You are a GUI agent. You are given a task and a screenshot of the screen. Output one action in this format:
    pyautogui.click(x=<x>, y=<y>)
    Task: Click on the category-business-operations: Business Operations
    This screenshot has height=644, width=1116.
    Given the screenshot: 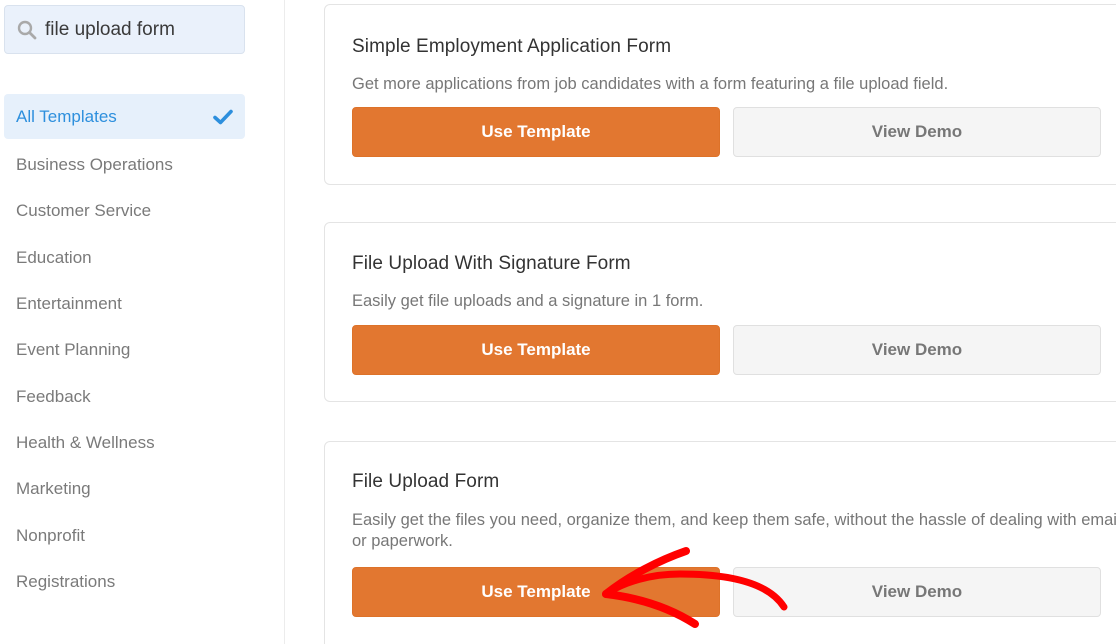 What is the action you would take?
    pyautogui.click(x=142, y=165)
    